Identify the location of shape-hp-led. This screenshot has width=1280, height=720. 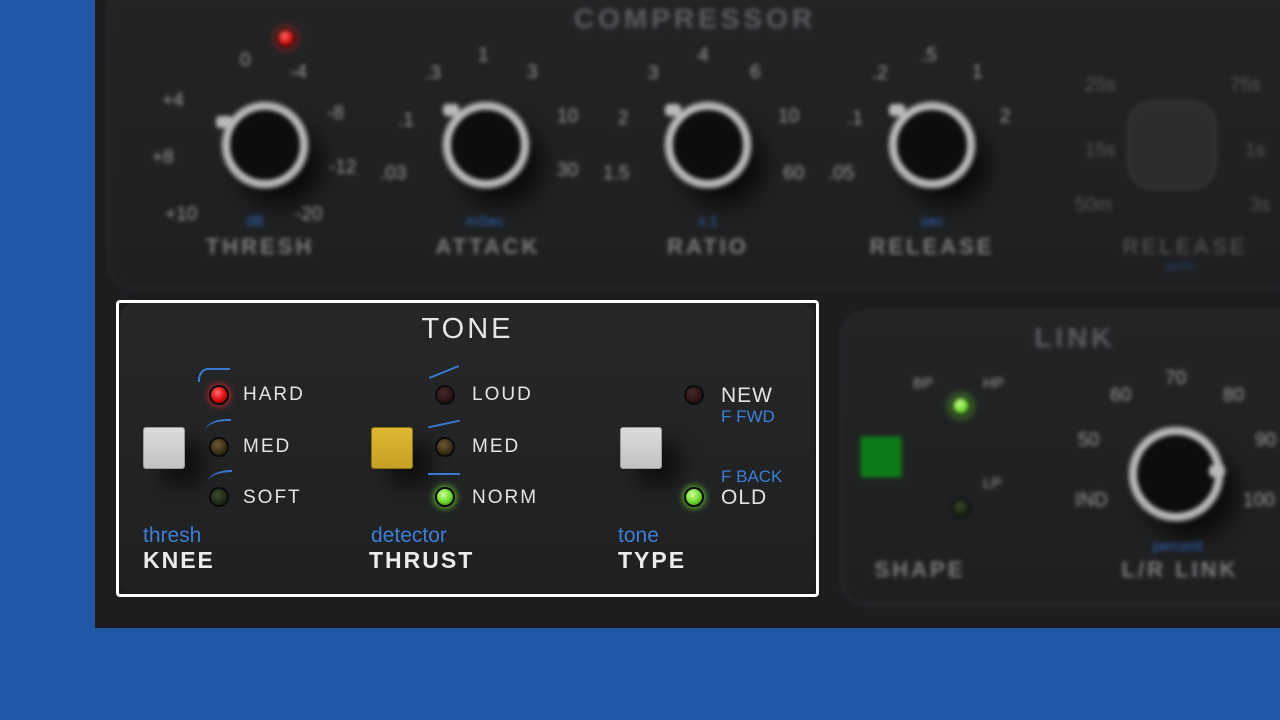
(961, 406).